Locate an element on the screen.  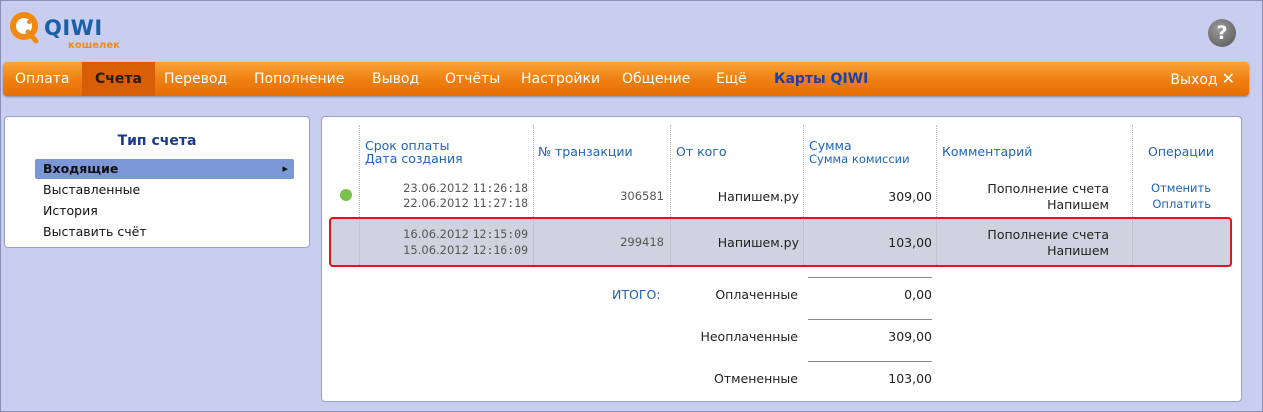
row1-date1: 23.06.2012 11:26:18 is located at coordinates (465, 188).